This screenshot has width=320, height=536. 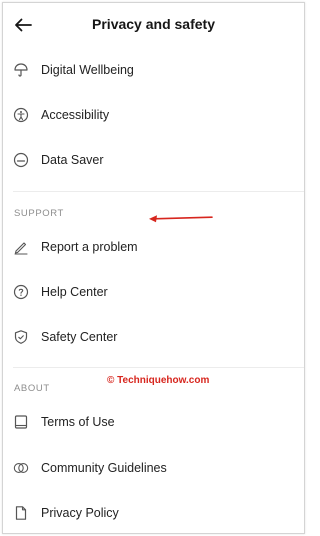 I want to click on menu-item-label: Accessibility, so click(x=75, y=115).